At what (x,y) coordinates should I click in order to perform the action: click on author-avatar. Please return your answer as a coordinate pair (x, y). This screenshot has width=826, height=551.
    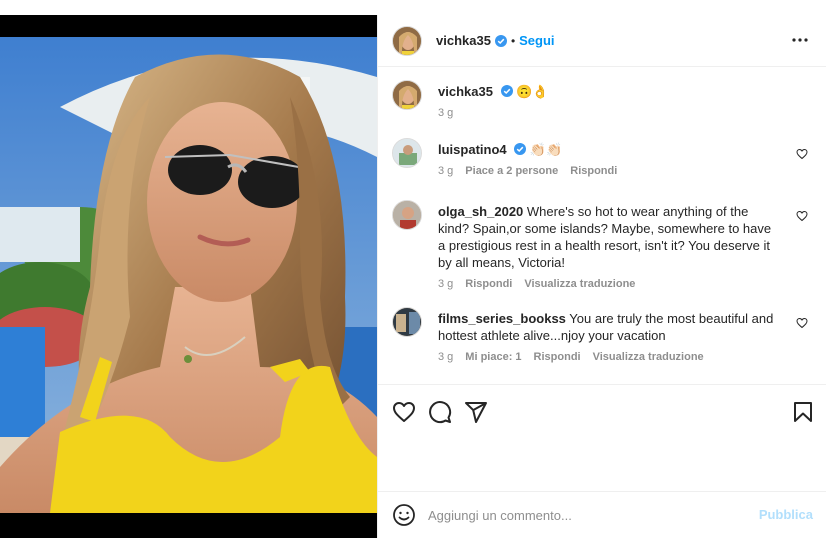
    Looking at the image, I should click on (407, 40).